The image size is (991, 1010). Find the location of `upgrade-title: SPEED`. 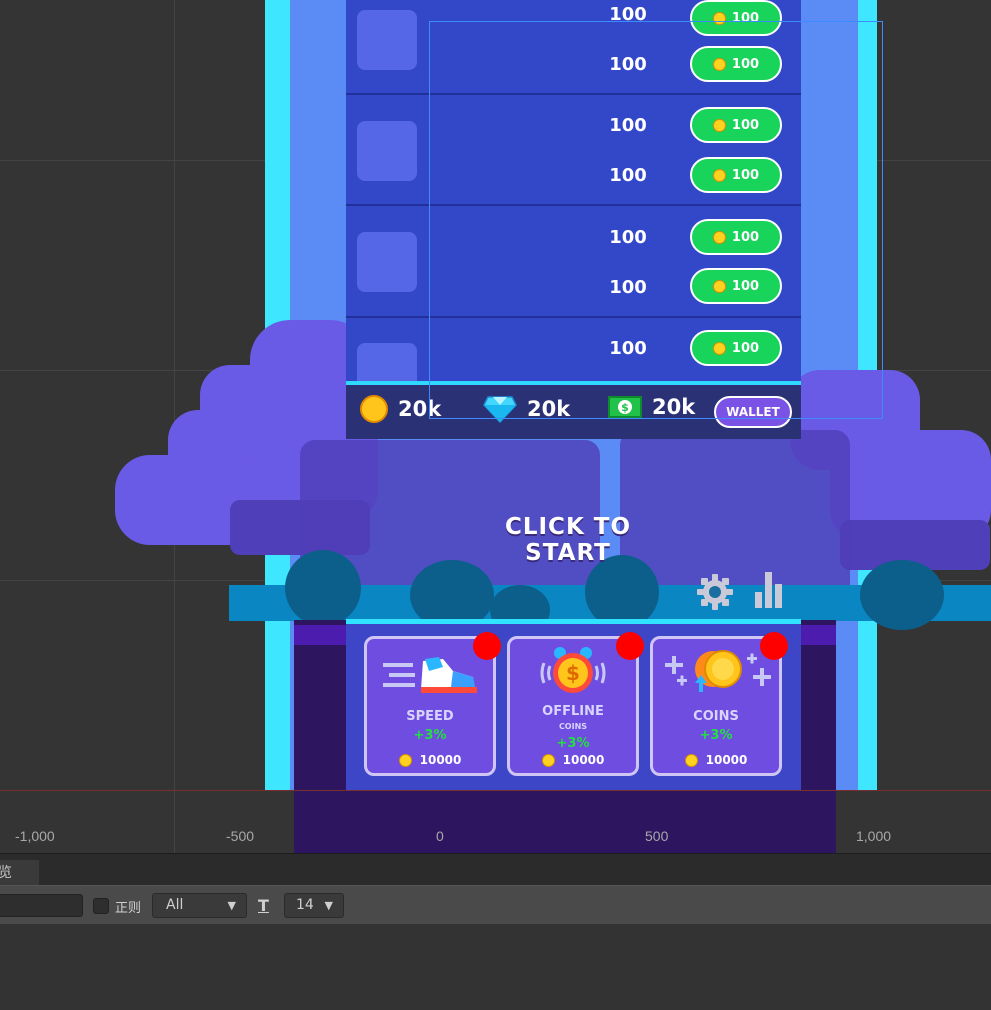

upgrade-title: SPEED is located at coordinates (430, 716).